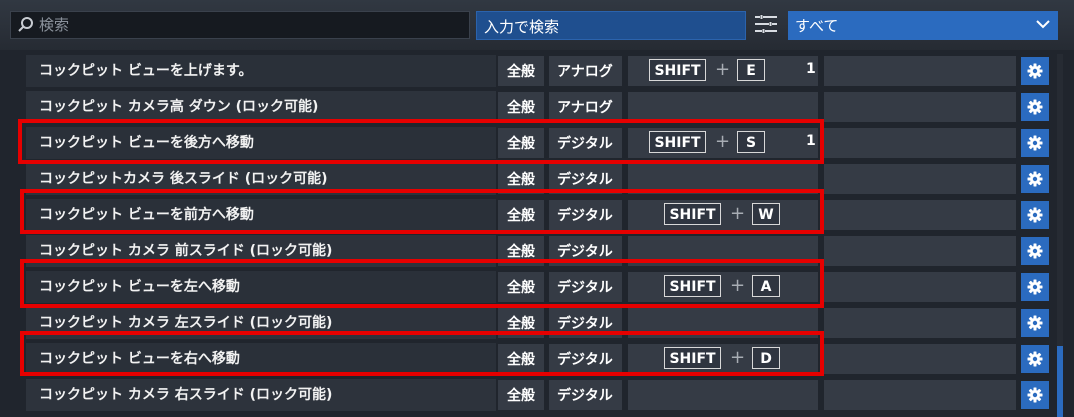 The height and width of the screenshot is (417, 1074). What do you see at coordinates (811, 69) in the screenshot?
I see `binding-value: 1` at bounding box center [811, 69].